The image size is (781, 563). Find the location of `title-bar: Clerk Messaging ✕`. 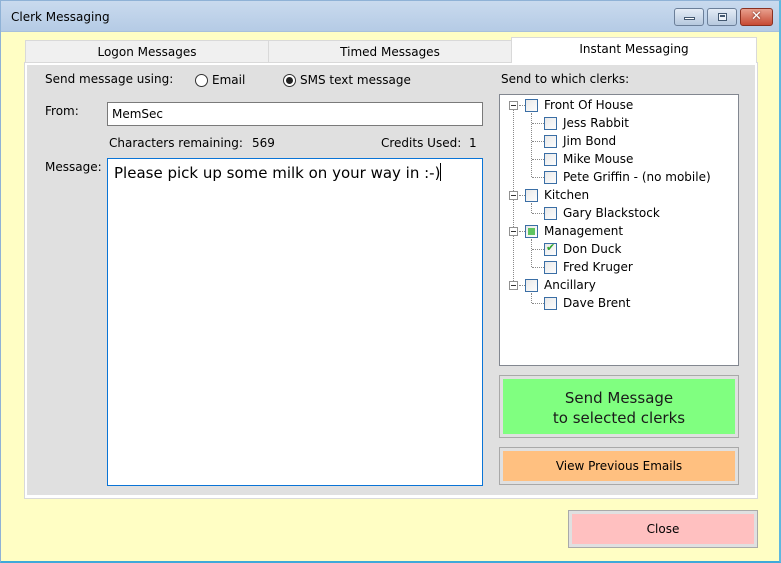

title-bar: Clerk Messaging ✕ is located at coordinates (390, 16).